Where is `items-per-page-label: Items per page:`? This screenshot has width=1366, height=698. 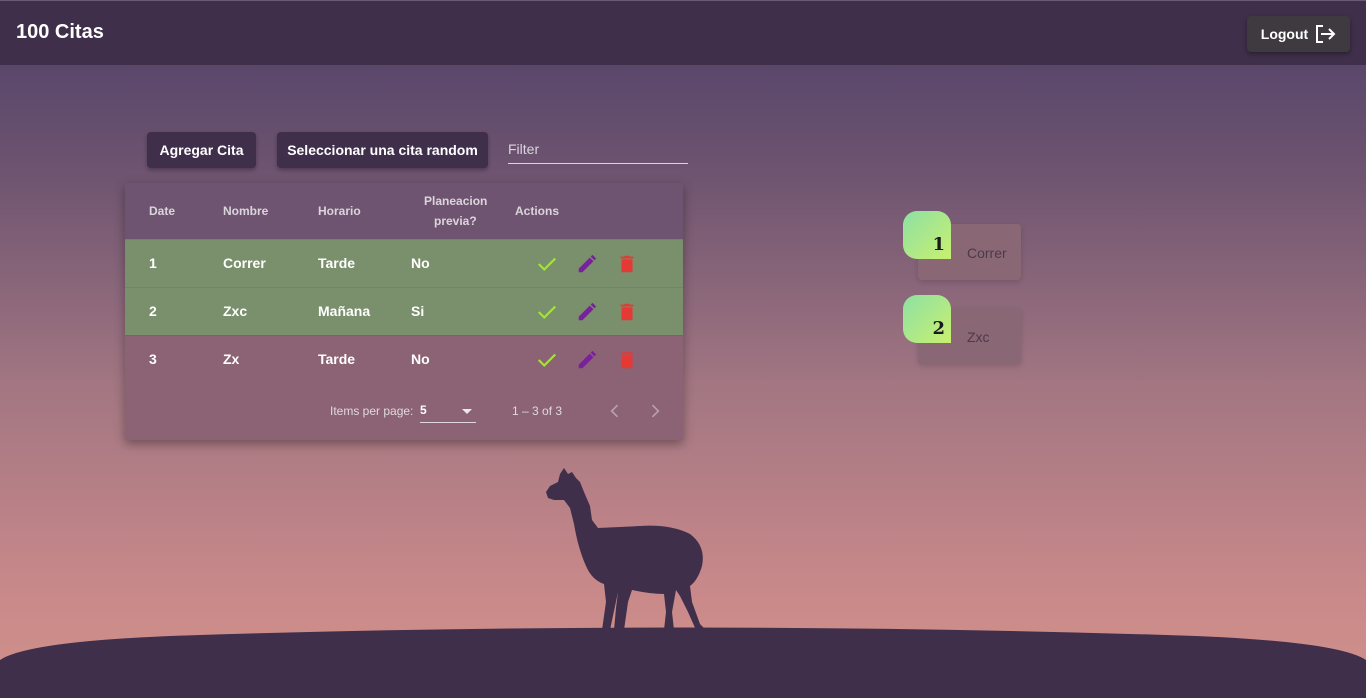
items-per-page-label: Items per page: is located at coordinates (372, 411).